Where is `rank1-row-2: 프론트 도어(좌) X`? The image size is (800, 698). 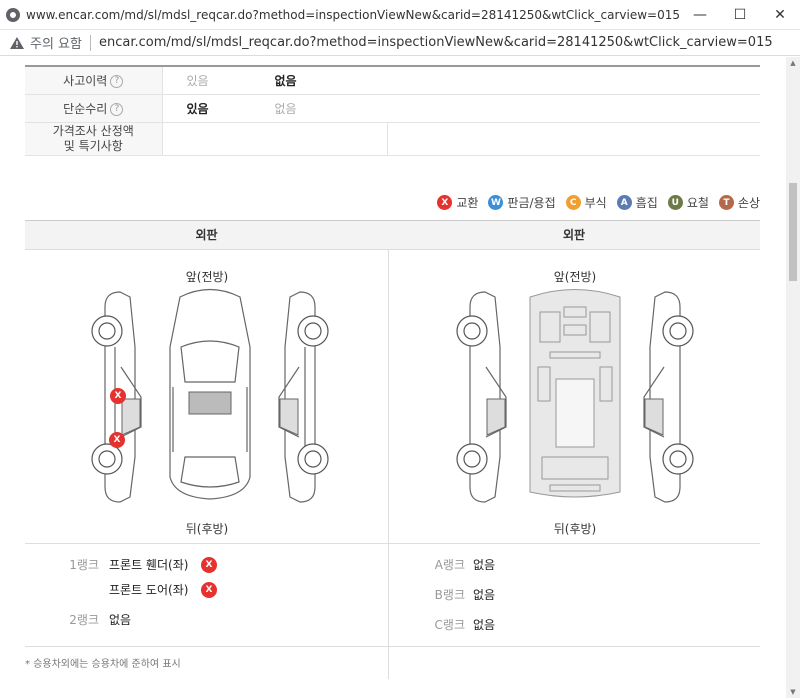 rank1-row-2: 프론트 도어(좌) X is located at coordinates (163, 589).